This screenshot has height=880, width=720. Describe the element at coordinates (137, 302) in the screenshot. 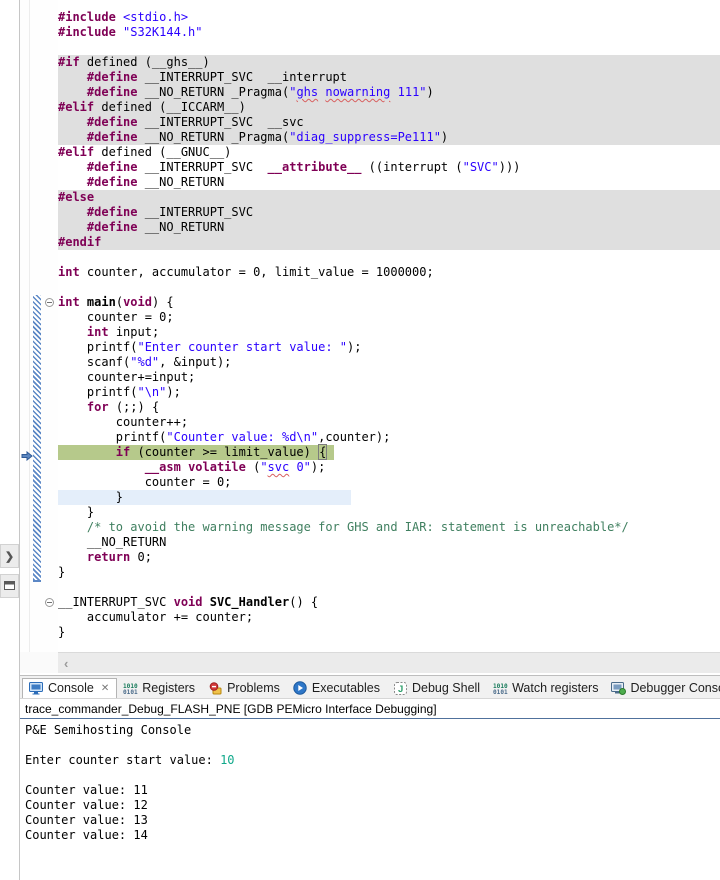

I see `code-token: void` at that location.